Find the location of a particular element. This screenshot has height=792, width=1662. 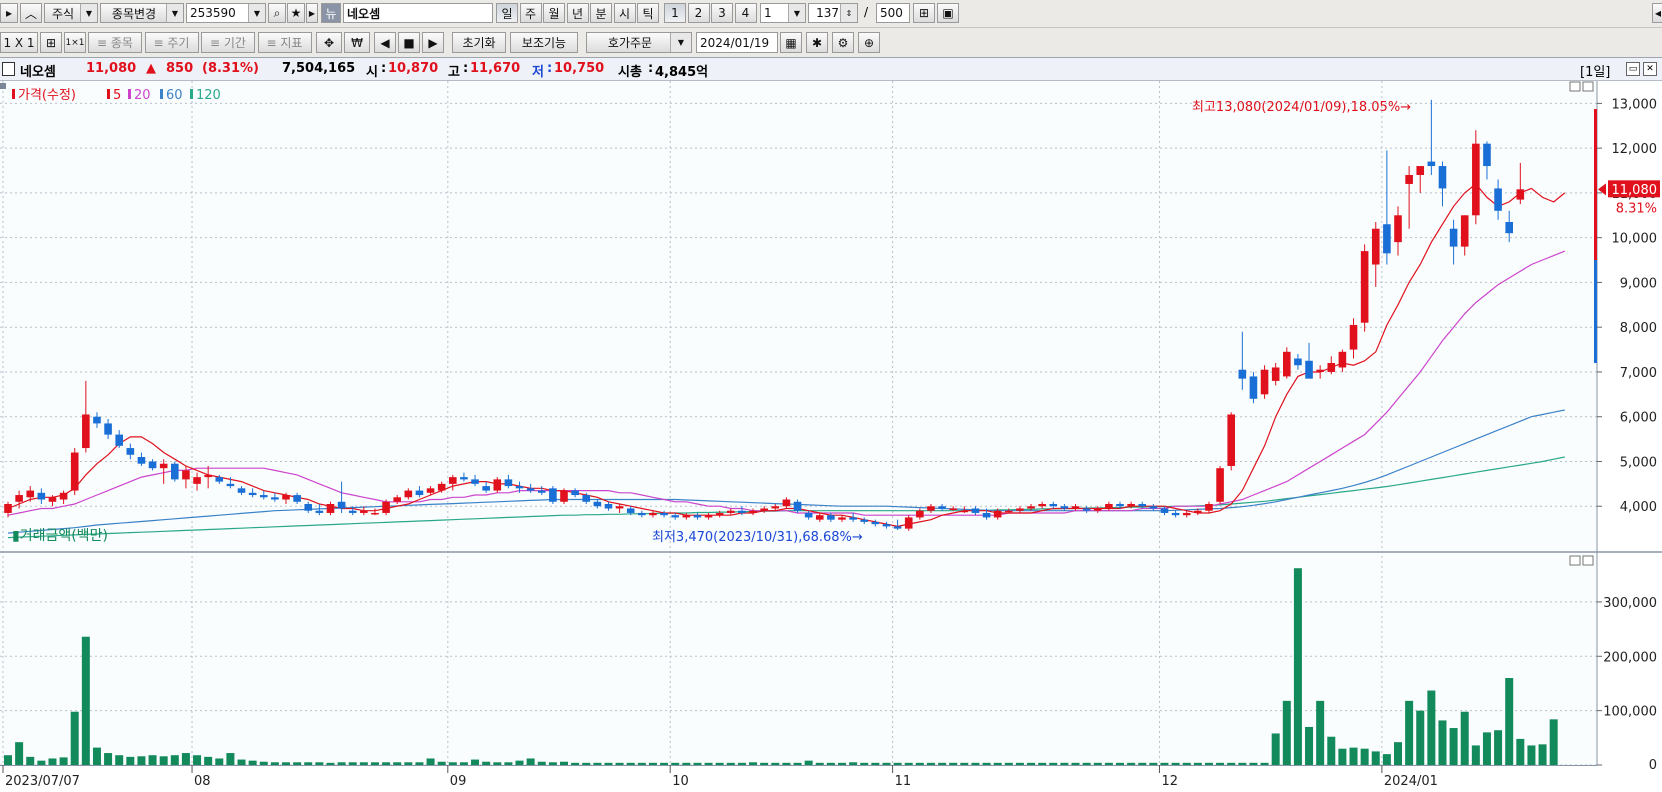

price-tick-label: 4,000 is located at coordinates (1638, 507).